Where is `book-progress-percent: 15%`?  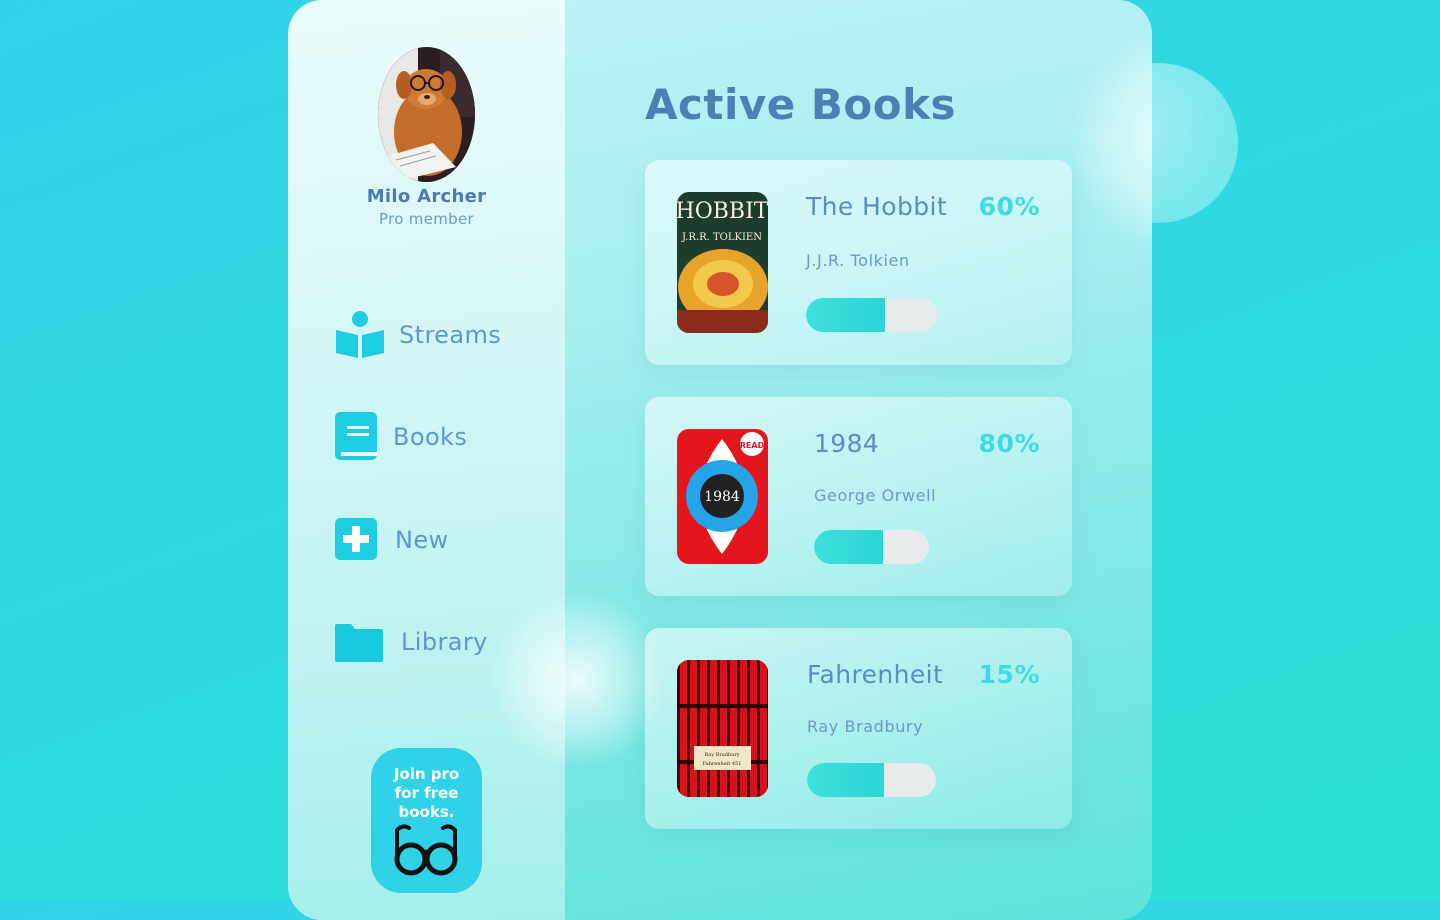 book-progress-percent: 15% is located at coordinates (1009, 674).